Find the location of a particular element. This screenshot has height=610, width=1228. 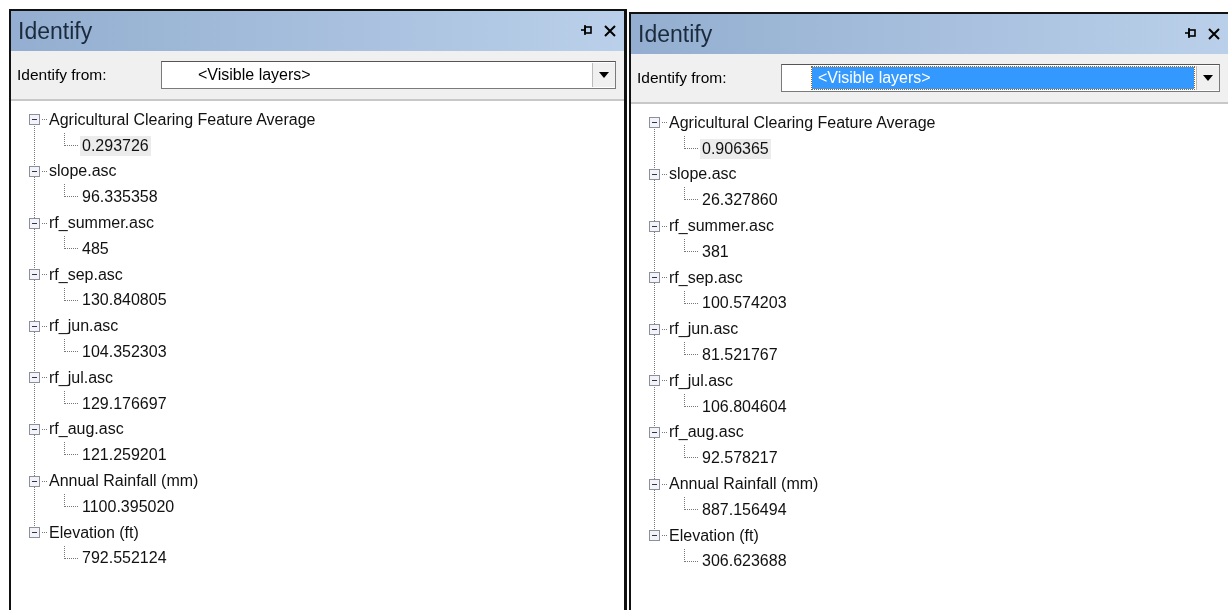

pixel-value: 1100.395020 is located at coordinates (128, 506).